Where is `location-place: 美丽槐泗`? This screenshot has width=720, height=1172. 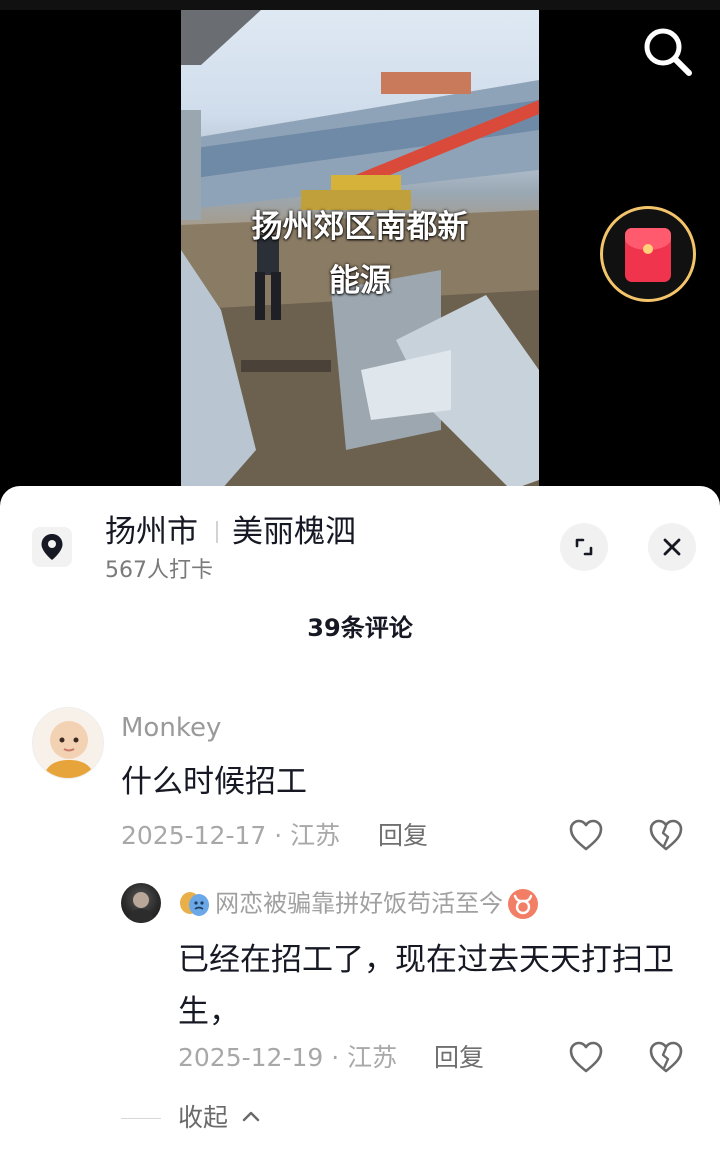 location-place: 美丽槐泗 is located at coordinates (294, 532).